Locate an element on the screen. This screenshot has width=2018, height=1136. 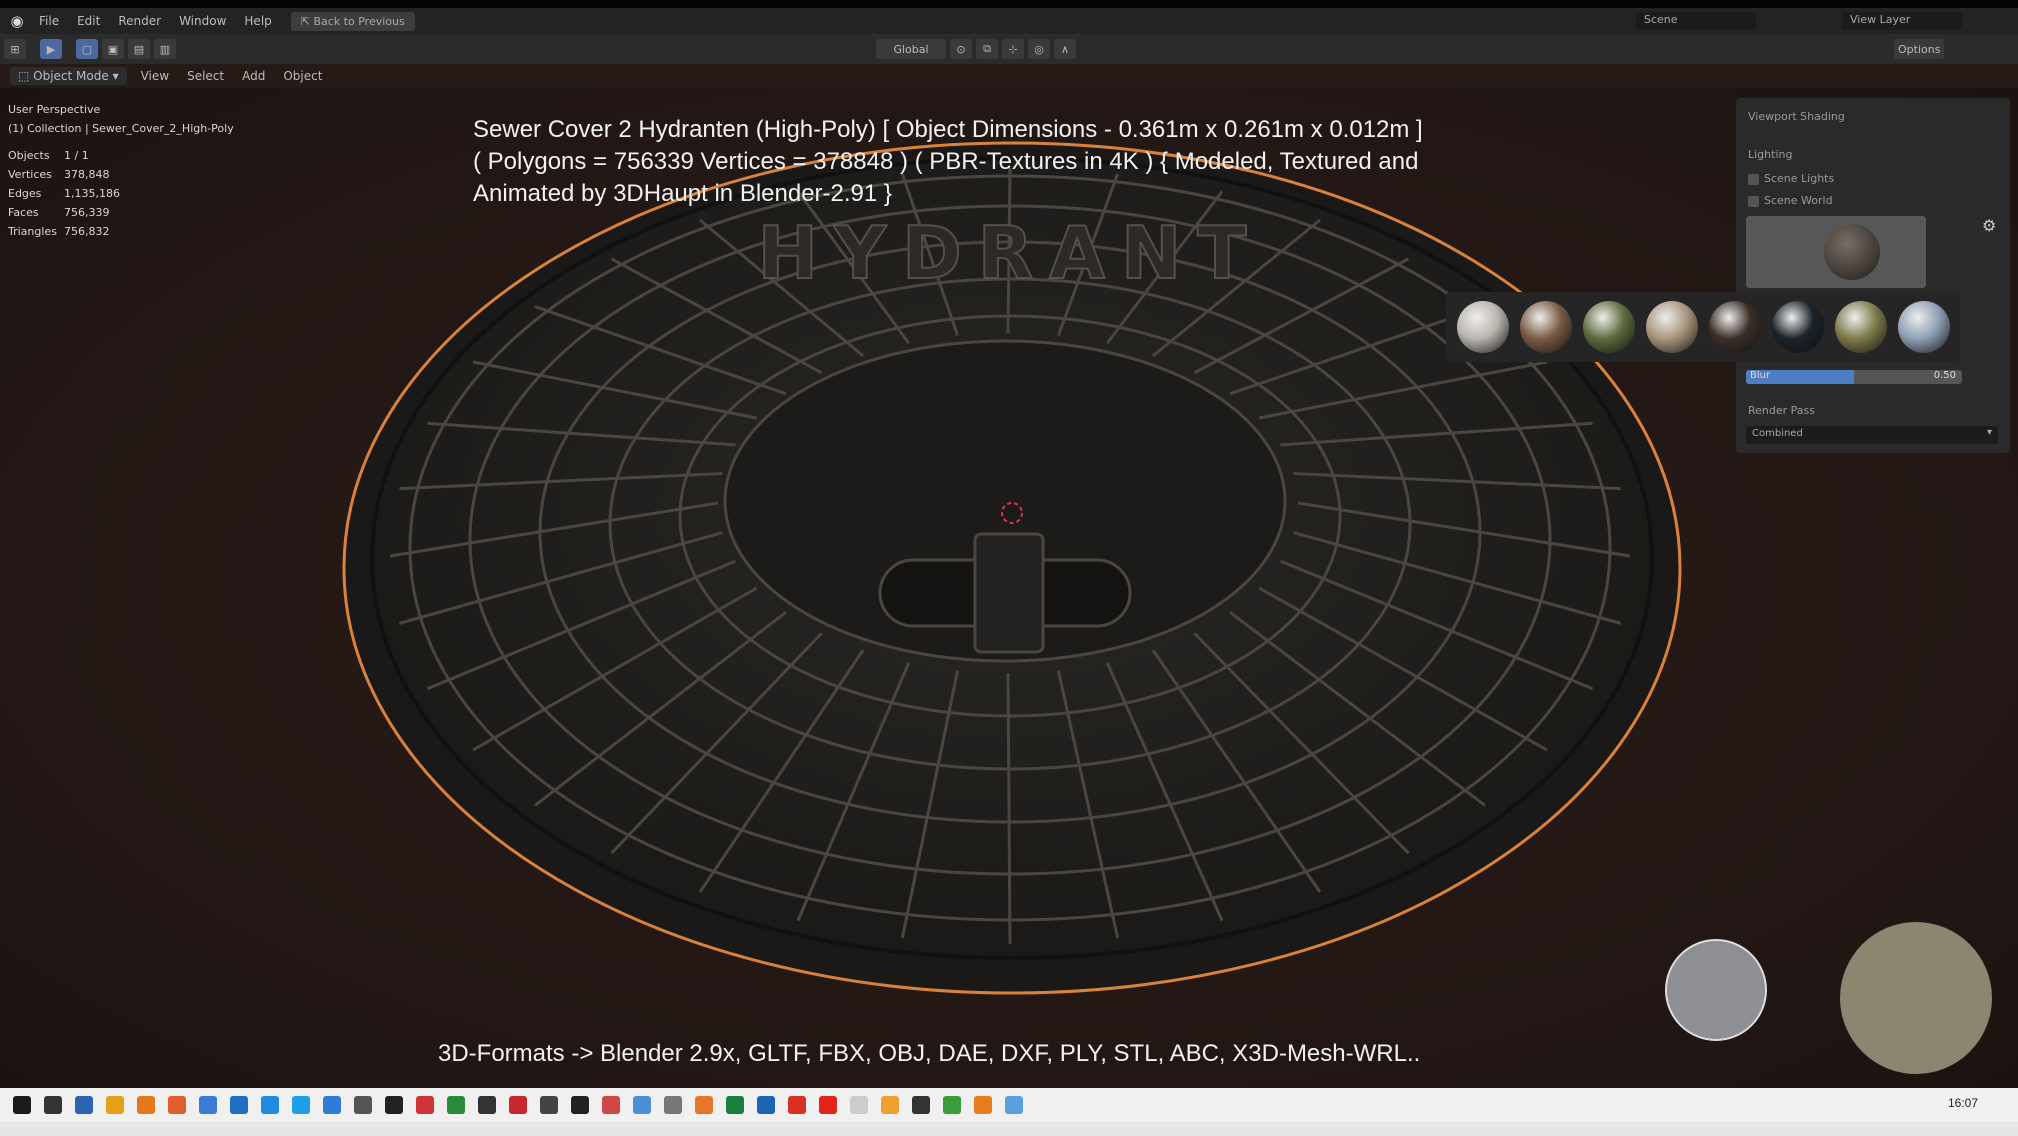
options-button: Options is located at coordinates (1919, 49).